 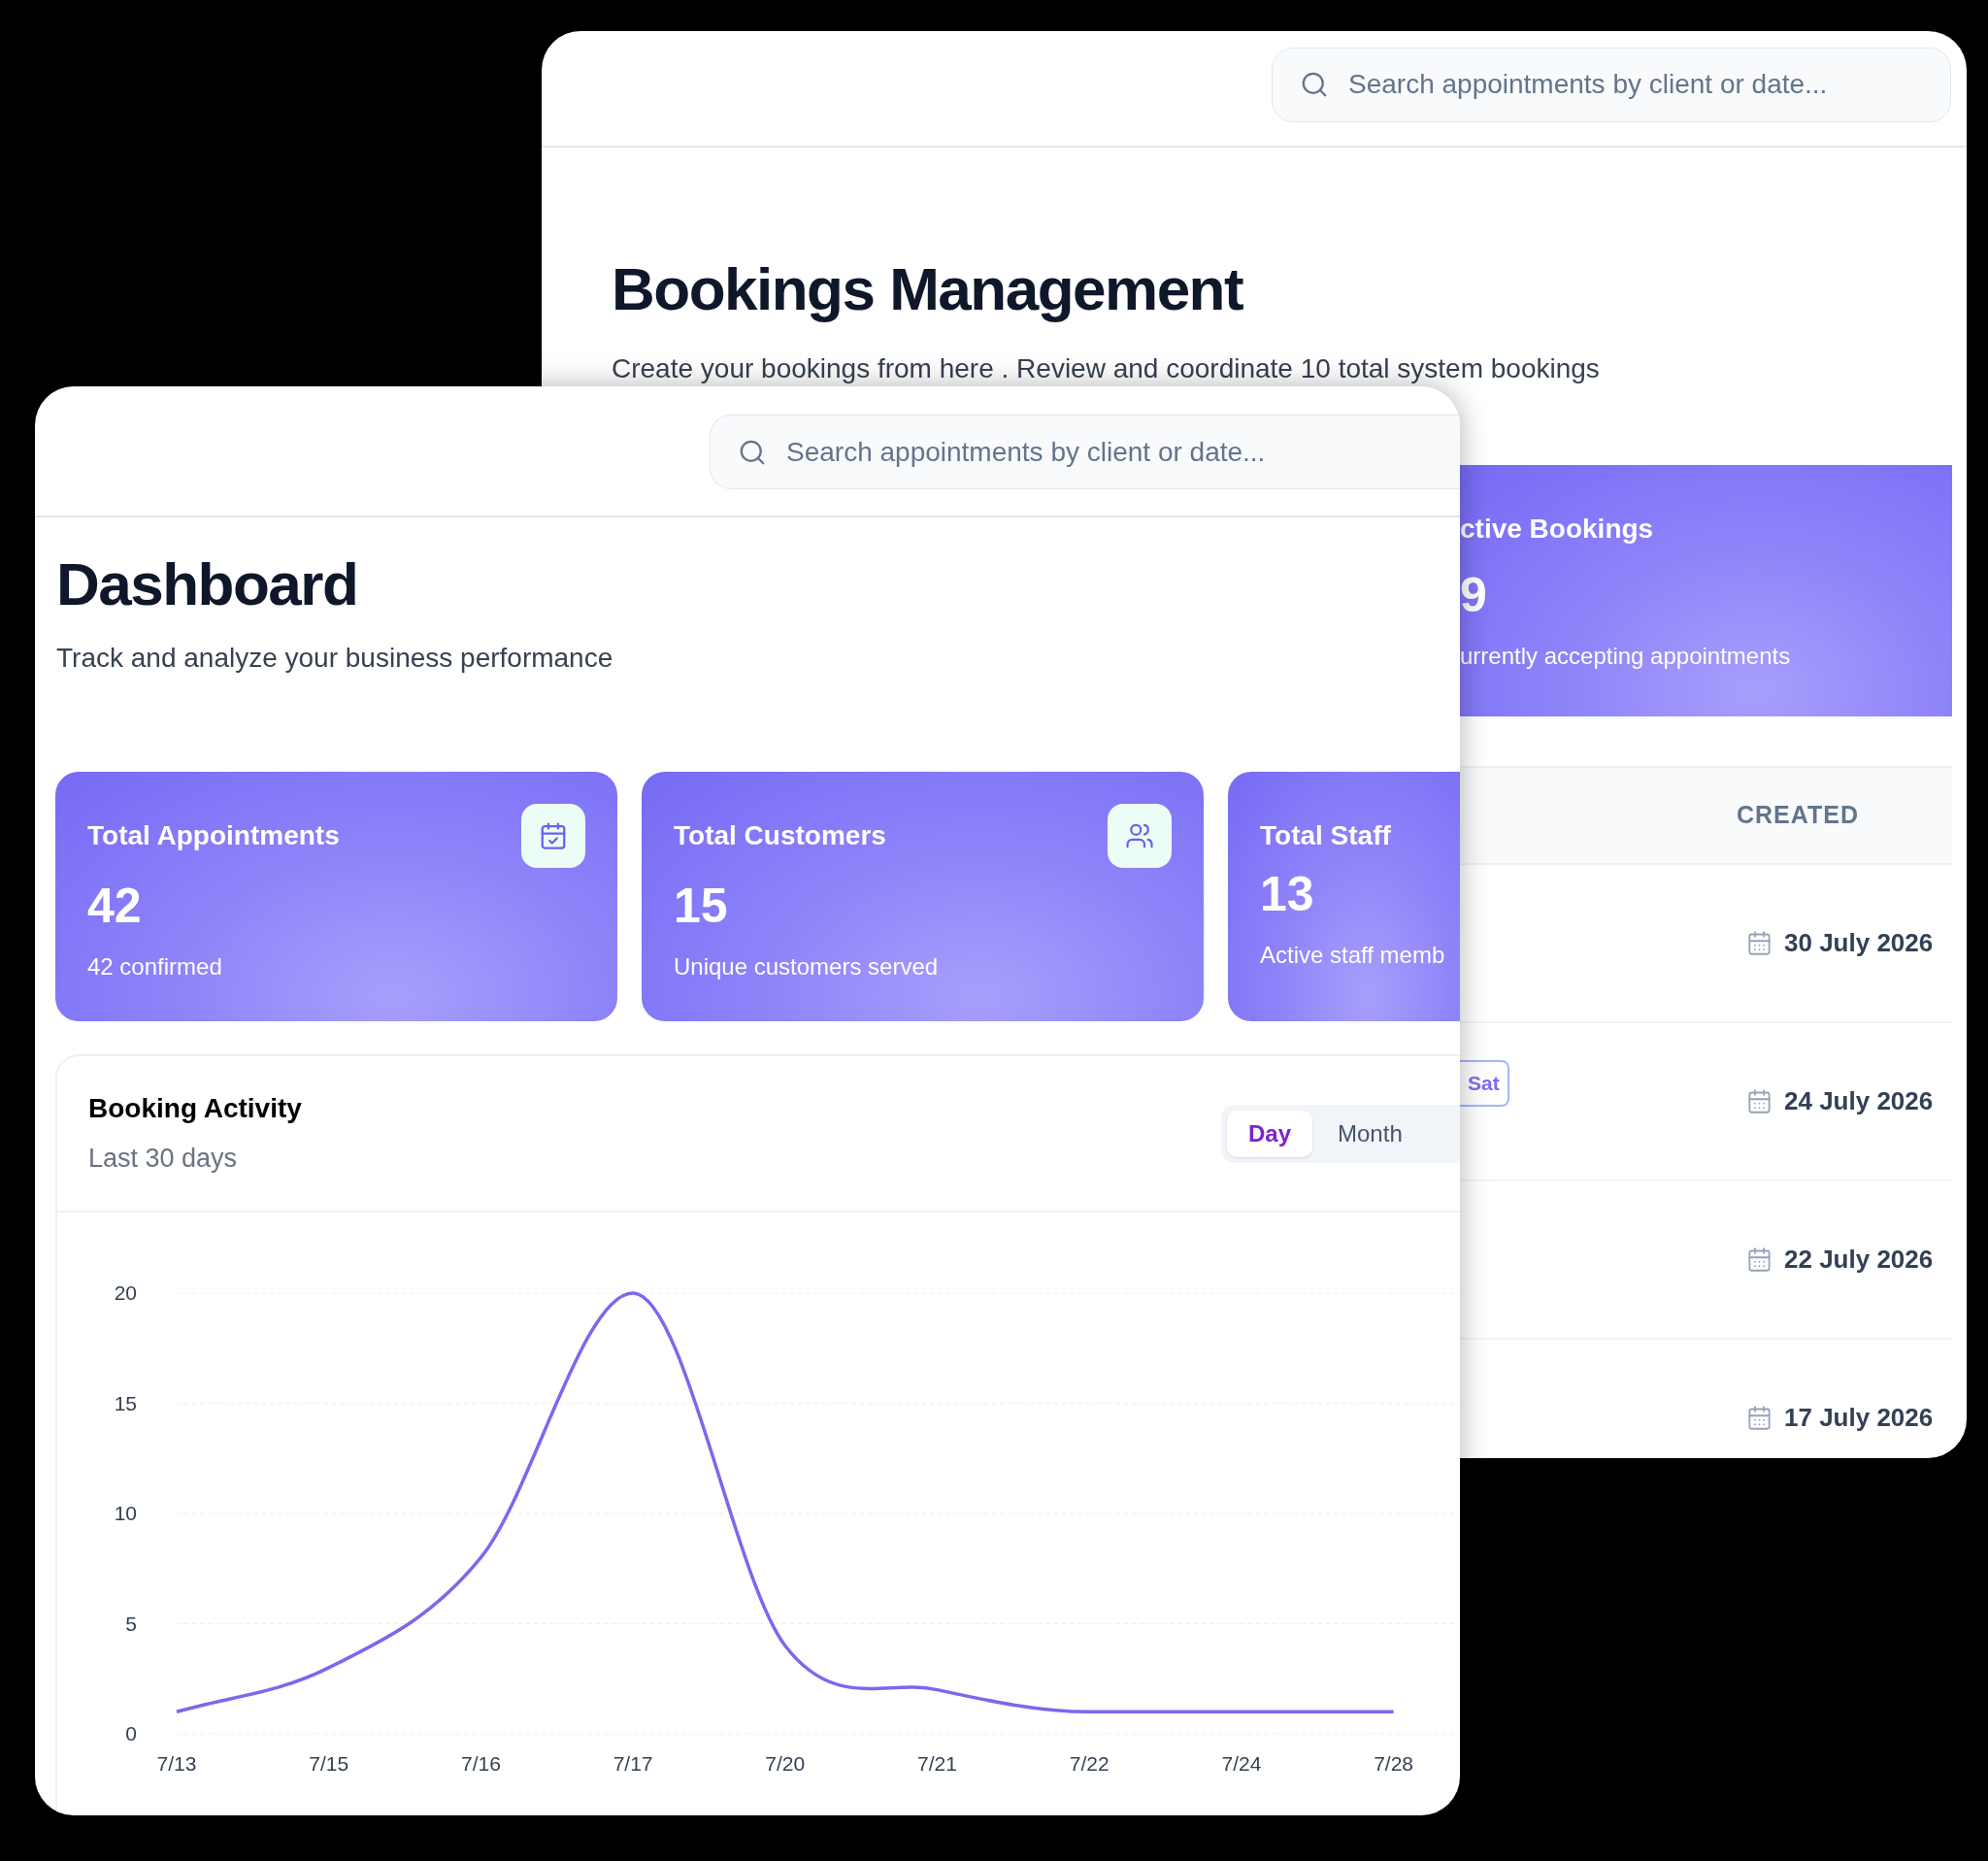 What do you see at coordinates (1859, 1101) in the screenshot?
I see `table-cell-text: 24 July 2026` at bounding box center [1859, 1101].